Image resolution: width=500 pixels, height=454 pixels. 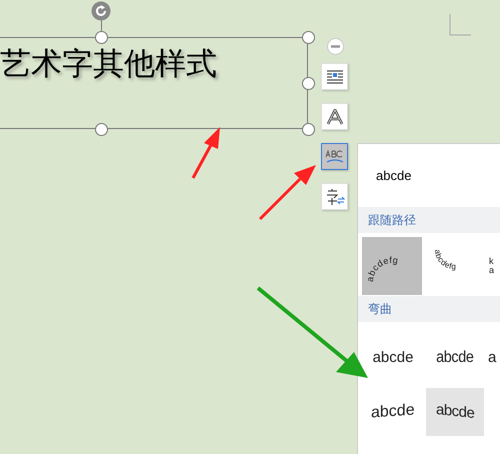 I want to click on section-header: 弯曲, so click(x=429, y=309).